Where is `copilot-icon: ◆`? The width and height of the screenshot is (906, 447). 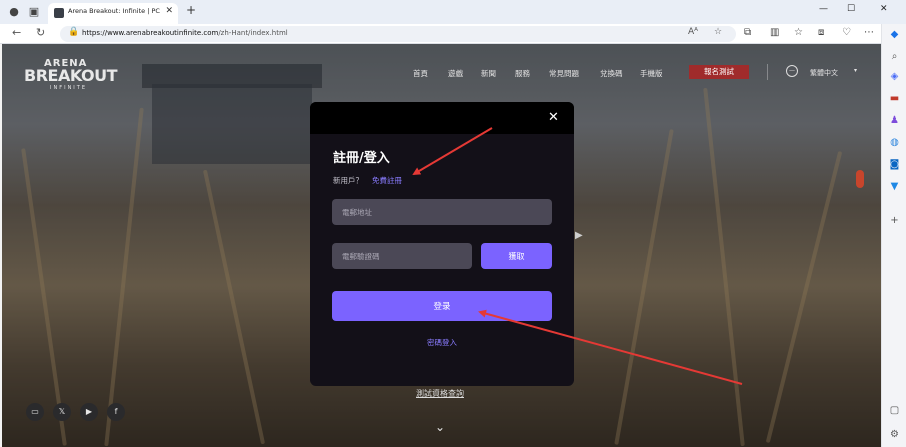 copilot-icon: ◆ is located at coordinates (894, 34).